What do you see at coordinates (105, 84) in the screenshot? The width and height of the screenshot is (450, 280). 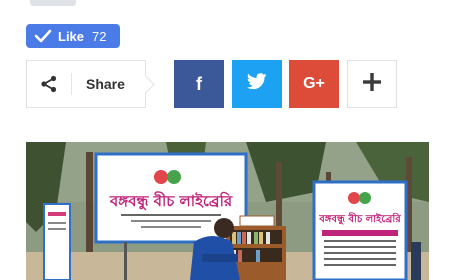 I see `share-label: Share` at bounding box center [105, 84].